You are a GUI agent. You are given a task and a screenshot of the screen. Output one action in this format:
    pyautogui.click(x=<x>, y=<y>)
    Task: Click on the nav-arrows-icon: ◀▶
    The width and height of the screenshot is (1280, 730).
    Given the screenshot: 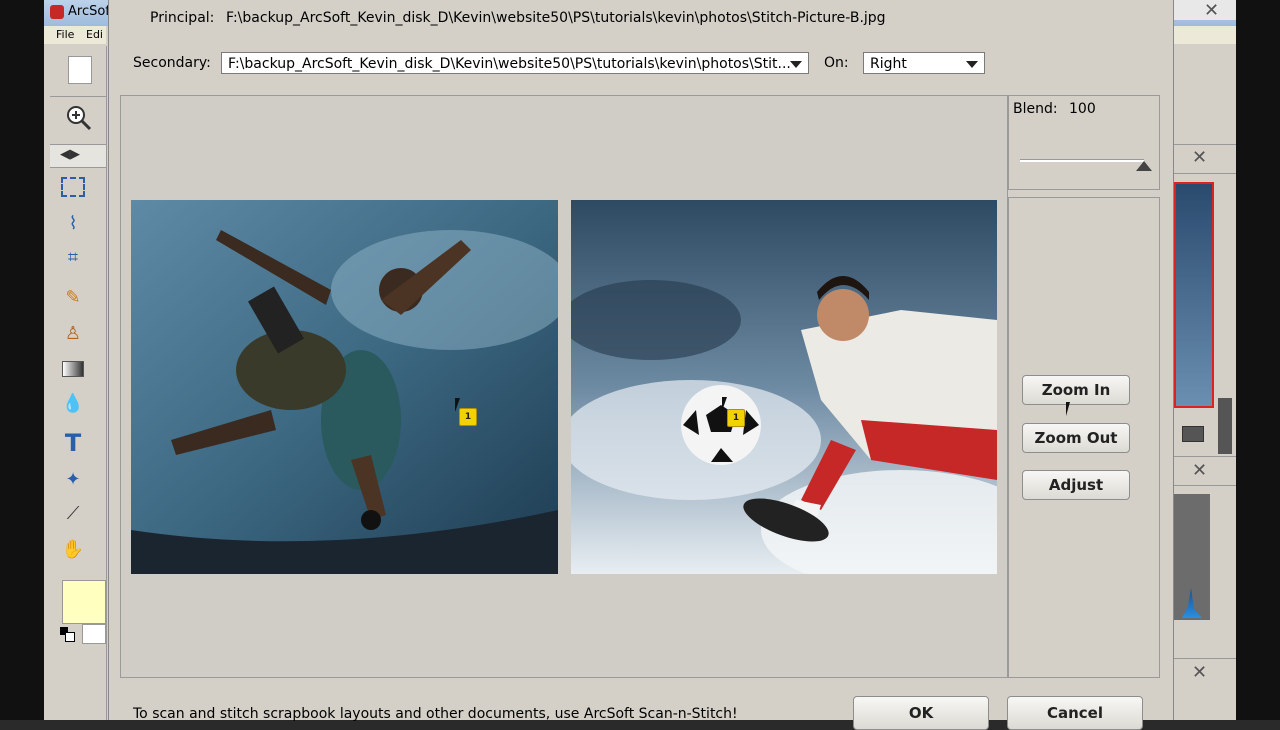 What is the action you would take?
    pyautogui.click(x=70, y=154)
    